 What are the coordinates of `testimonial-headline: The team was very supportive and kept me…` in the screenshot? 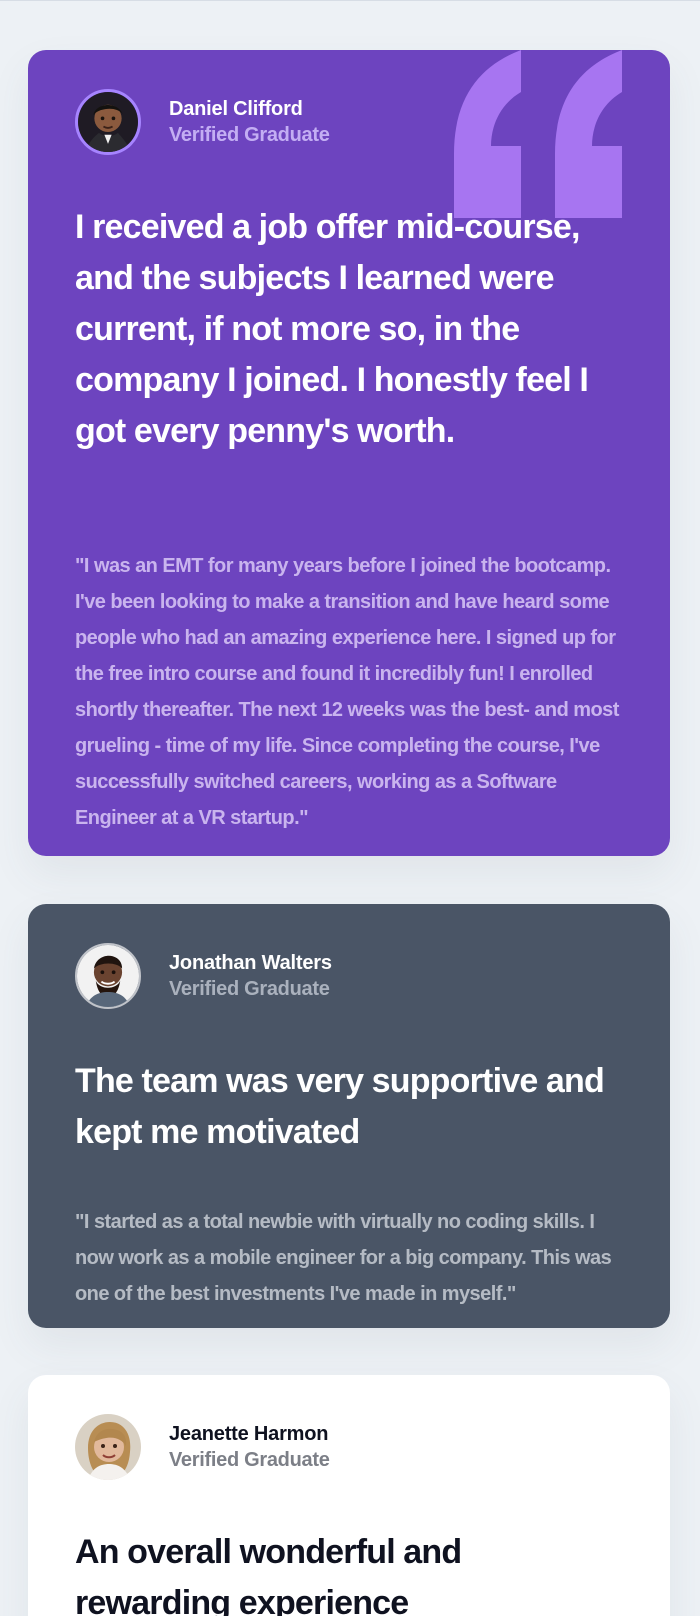 It's located at (340, 1106).